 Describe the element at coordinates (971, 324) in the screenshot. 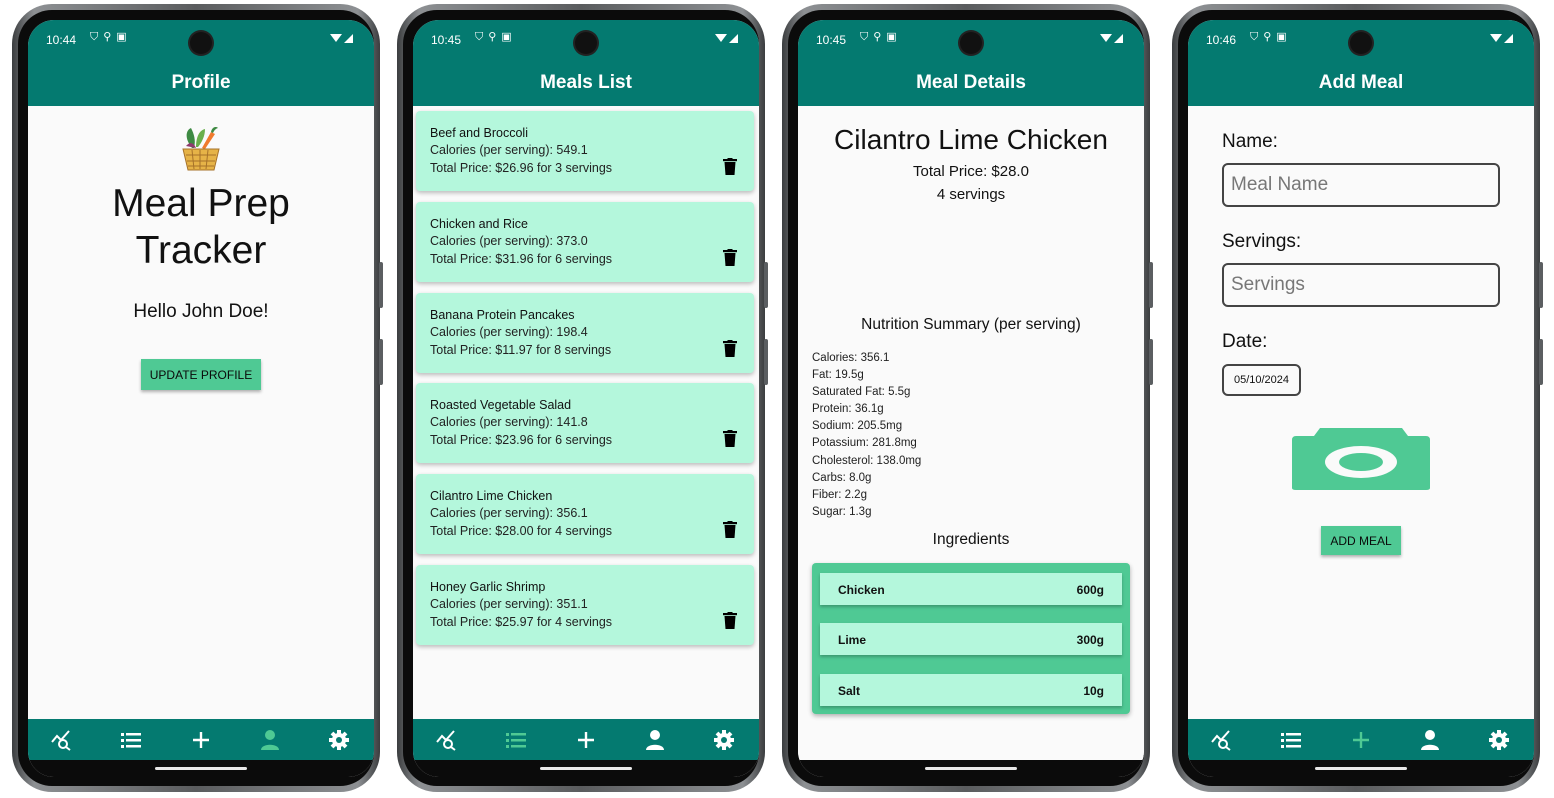

I see `nutrition-summary-title: Nutrition Summary (per serving)` at that location.